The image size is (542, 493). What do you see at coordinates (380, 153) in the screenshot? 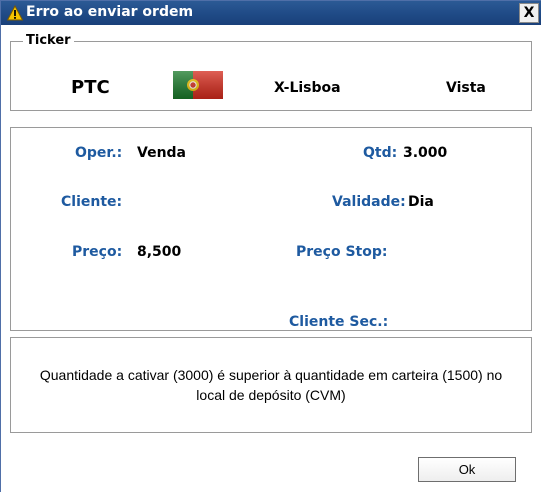
I see `qtd-label: Qtd:` at bounding box center [380, 153].